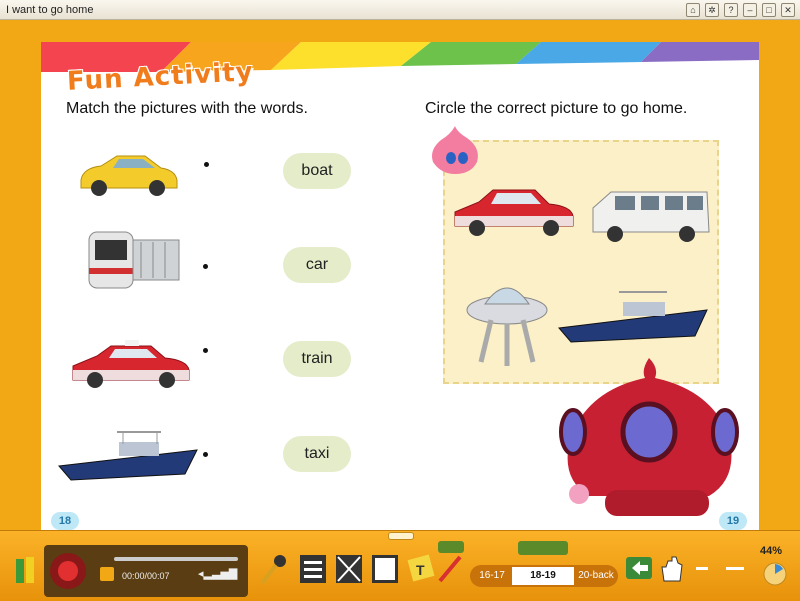  Describe the element at coordinates (596, 576) in the screenshot. I see `next-pages: 20-back` at that location.